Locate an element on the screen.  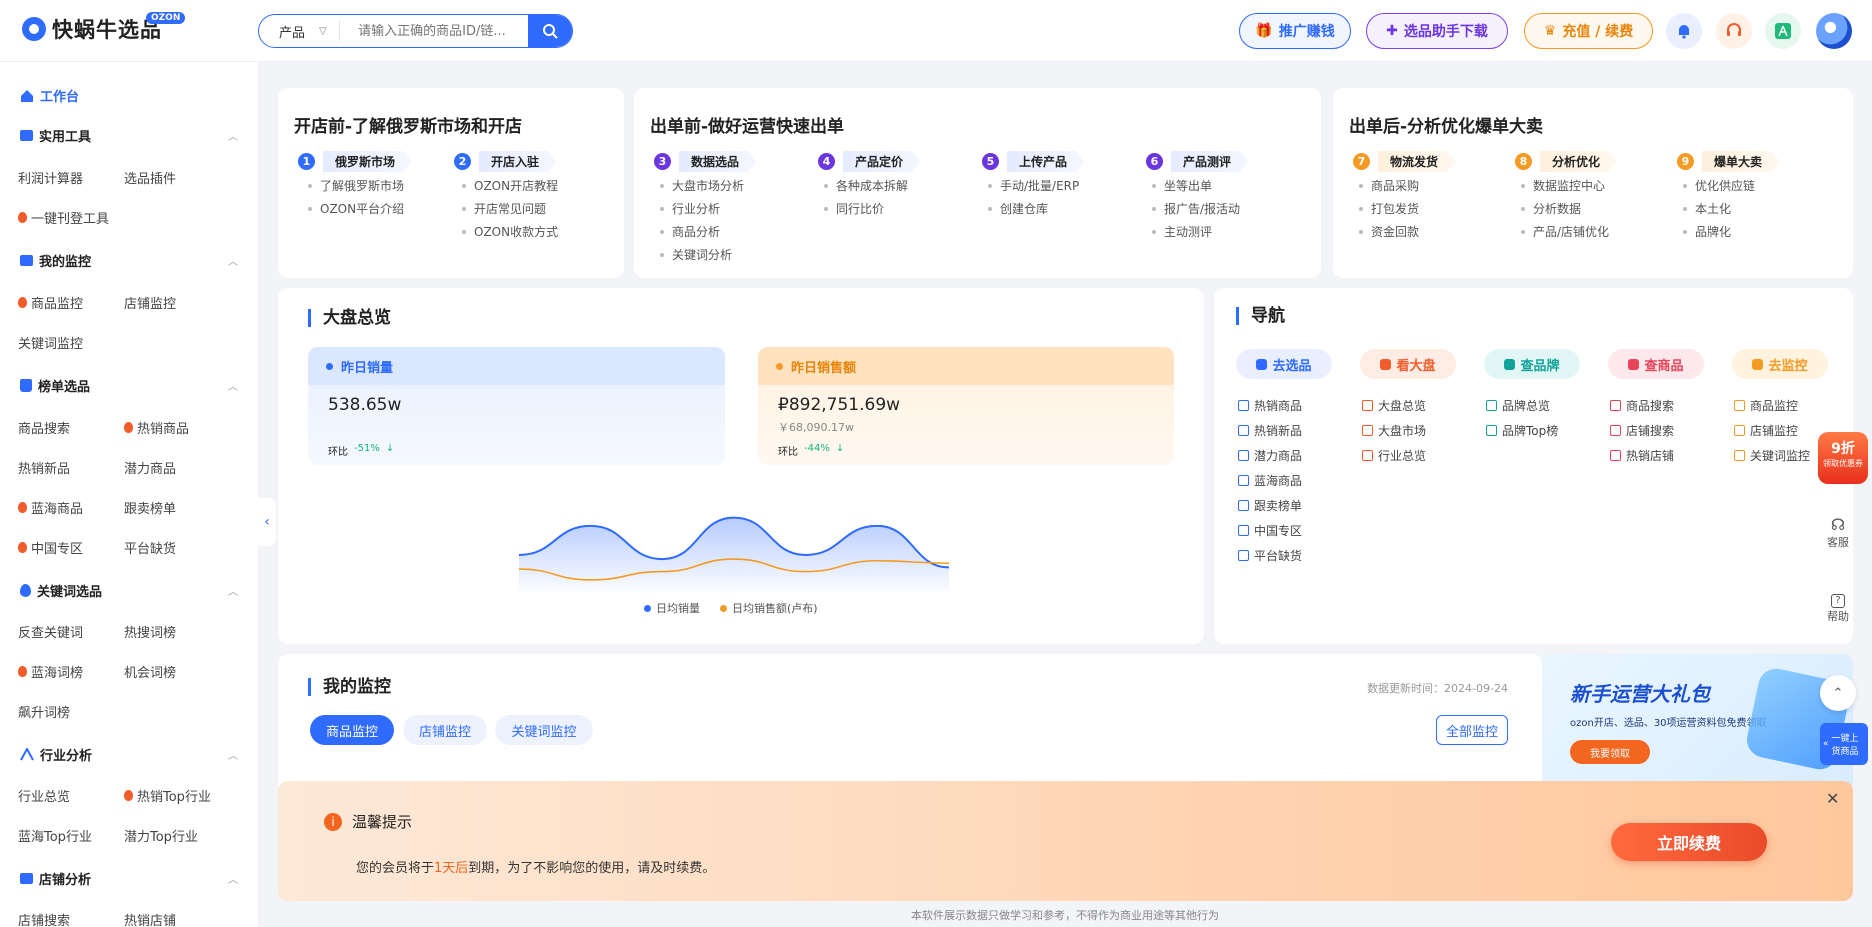
sidebar-item-one-click-listing: 一键刊登工具 is located at coordinates (63, 217).